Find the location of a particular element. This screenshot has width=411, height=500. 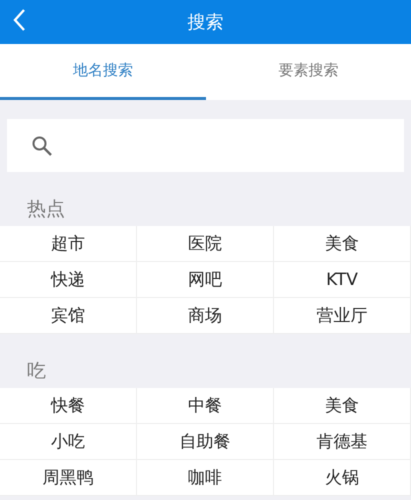

category-item: 宾馆 is located at coordinates (68, 316).